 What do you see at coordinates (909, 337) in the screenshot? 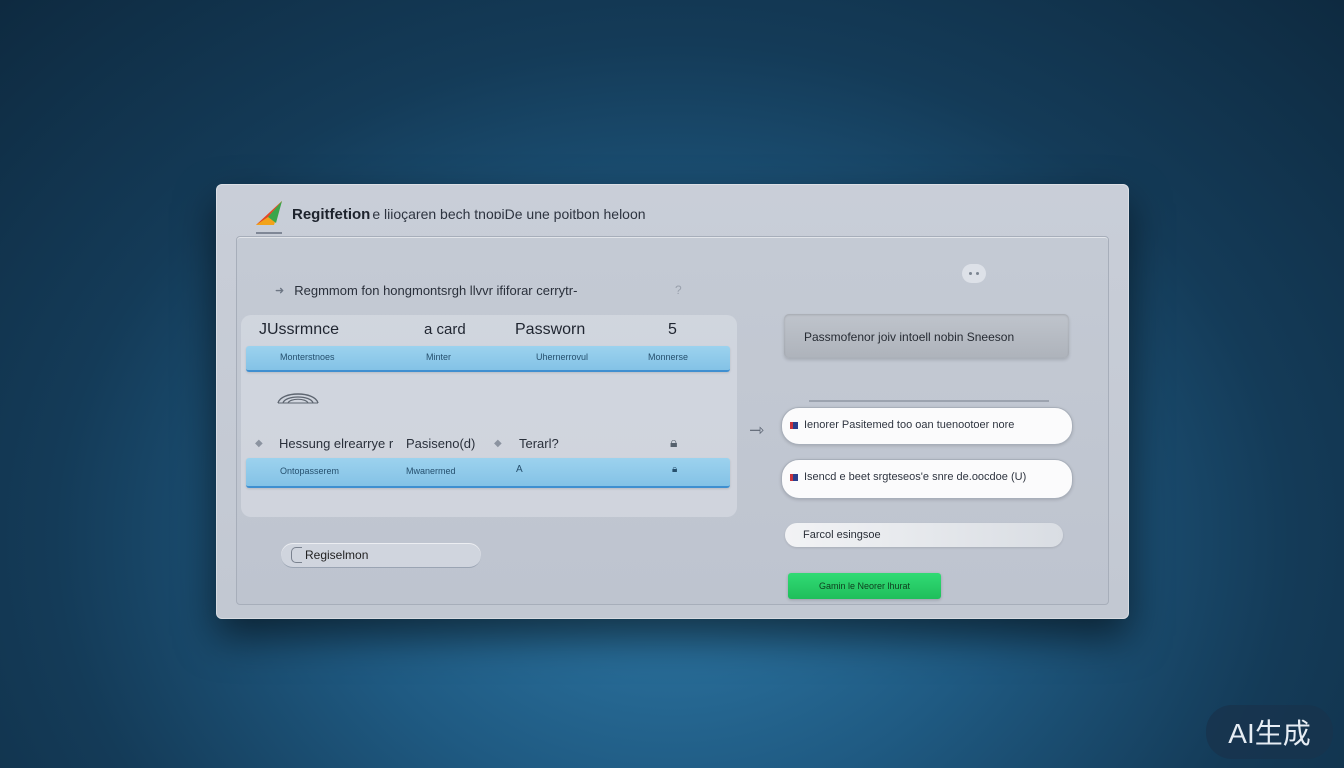
I see `password-info-text: Passmofenor joiv intoell nobin Sneeson` at bounding box center [909, 337].